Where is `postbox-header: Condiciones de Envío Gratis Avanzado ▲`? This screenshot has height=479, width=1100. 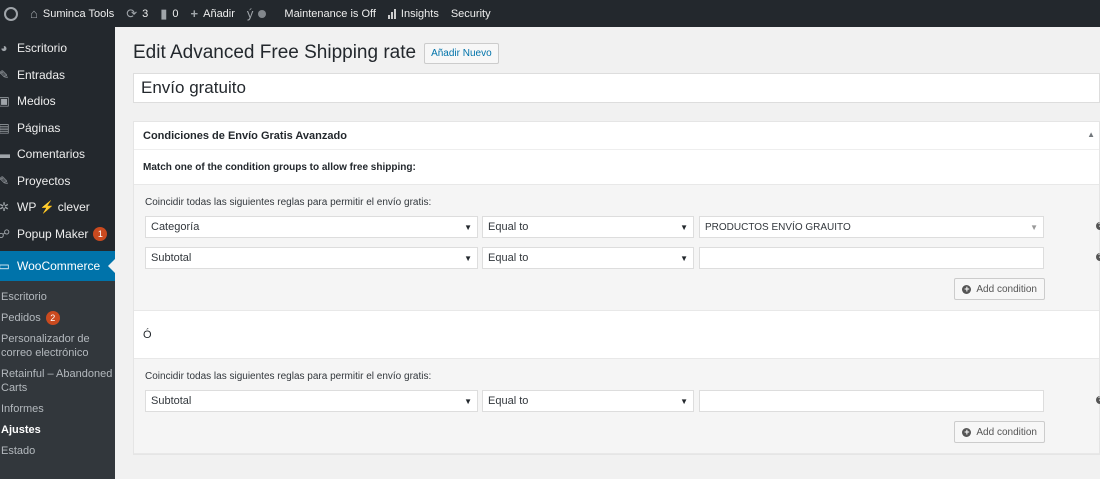 postbox-header: Condiciones de Envío Gratis Avanzado ▲ is located at coordinates (616, 136).